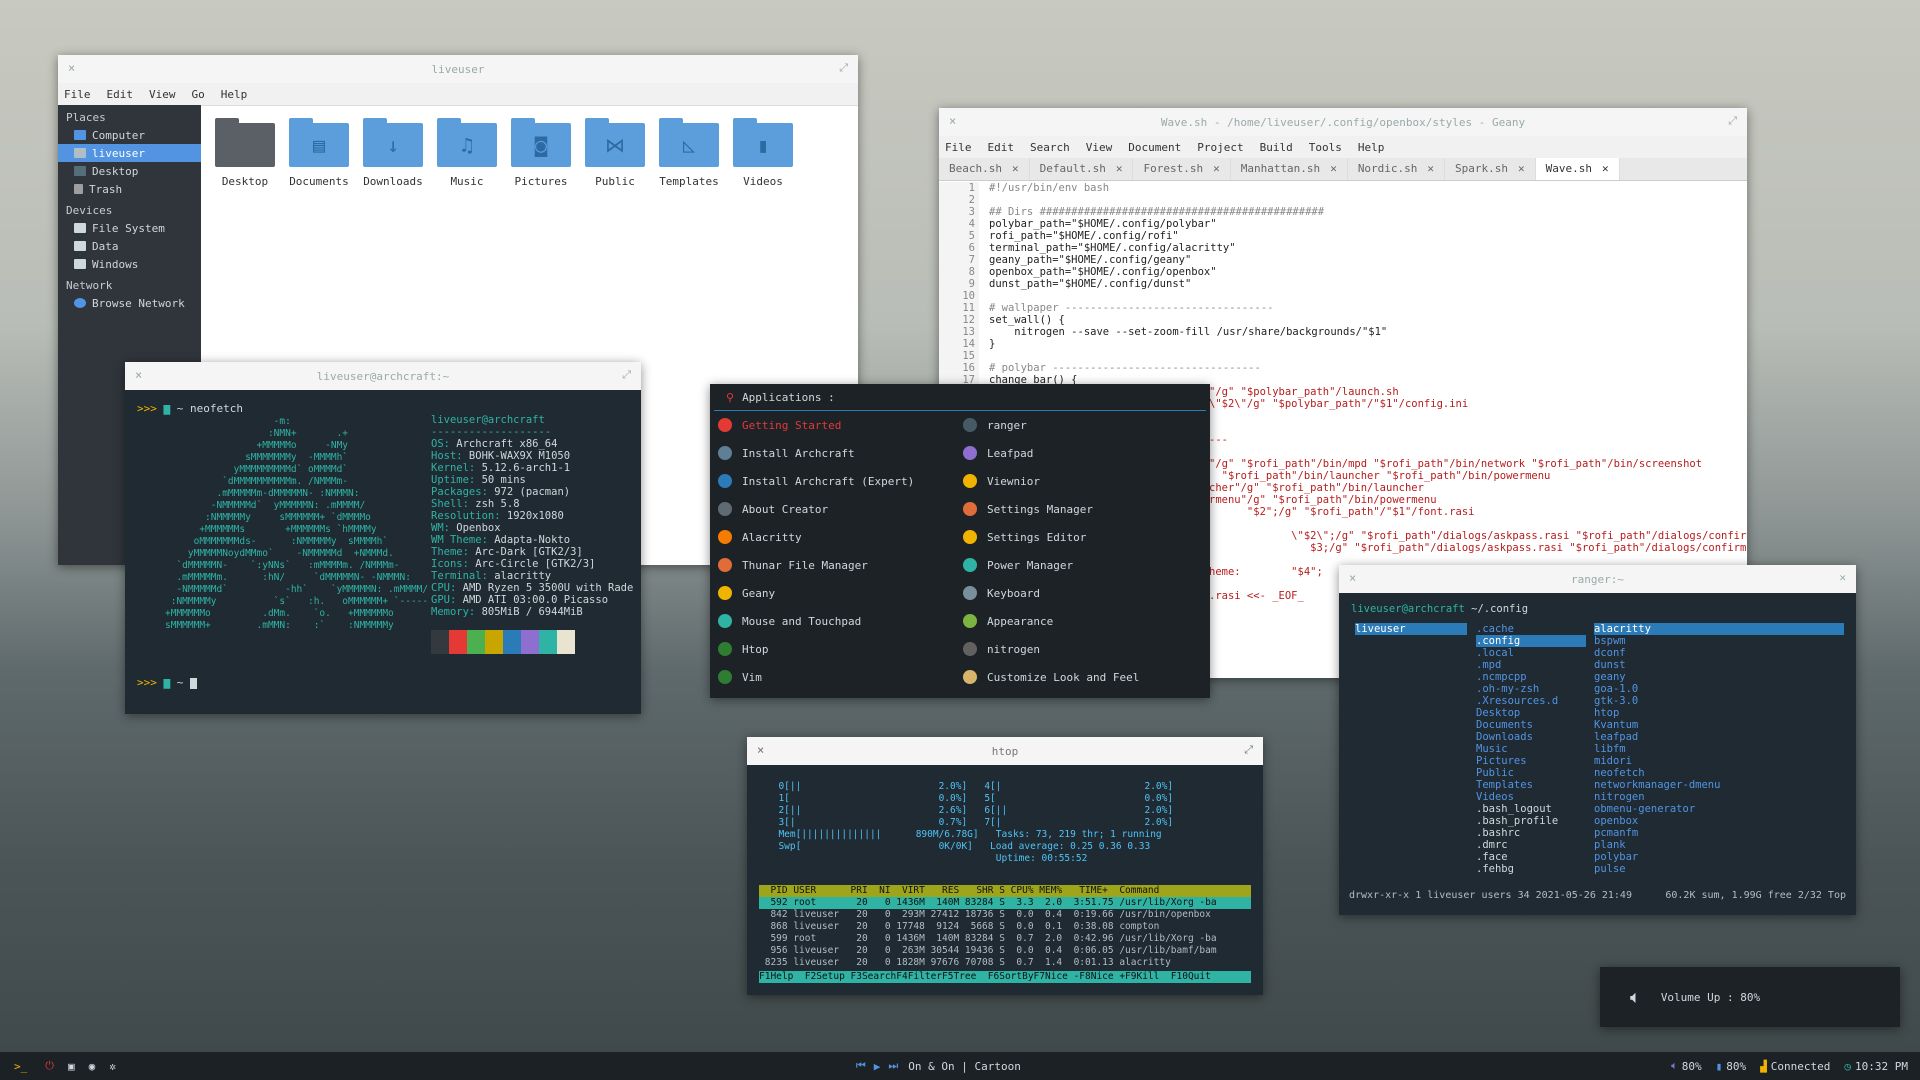  Describe the element at coordinates (393, 153) in the screenshot. I see `folder-downloads: ↓ Downloads` at that location.